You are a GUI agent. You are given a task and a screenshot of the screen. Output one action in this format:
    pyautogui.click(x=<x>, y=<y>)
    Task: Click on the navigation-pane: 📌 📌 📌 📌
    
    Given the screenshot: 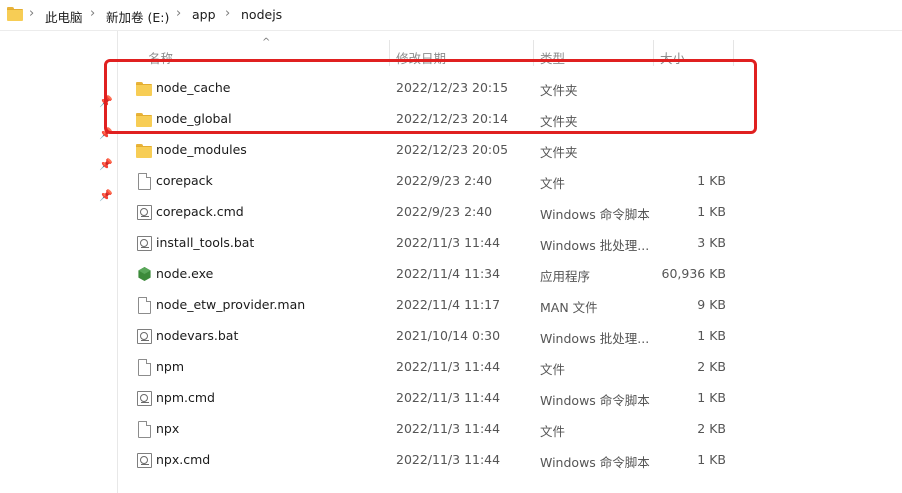 What is the action you would take?
    pyautogui.click(x=59, y=262)
    